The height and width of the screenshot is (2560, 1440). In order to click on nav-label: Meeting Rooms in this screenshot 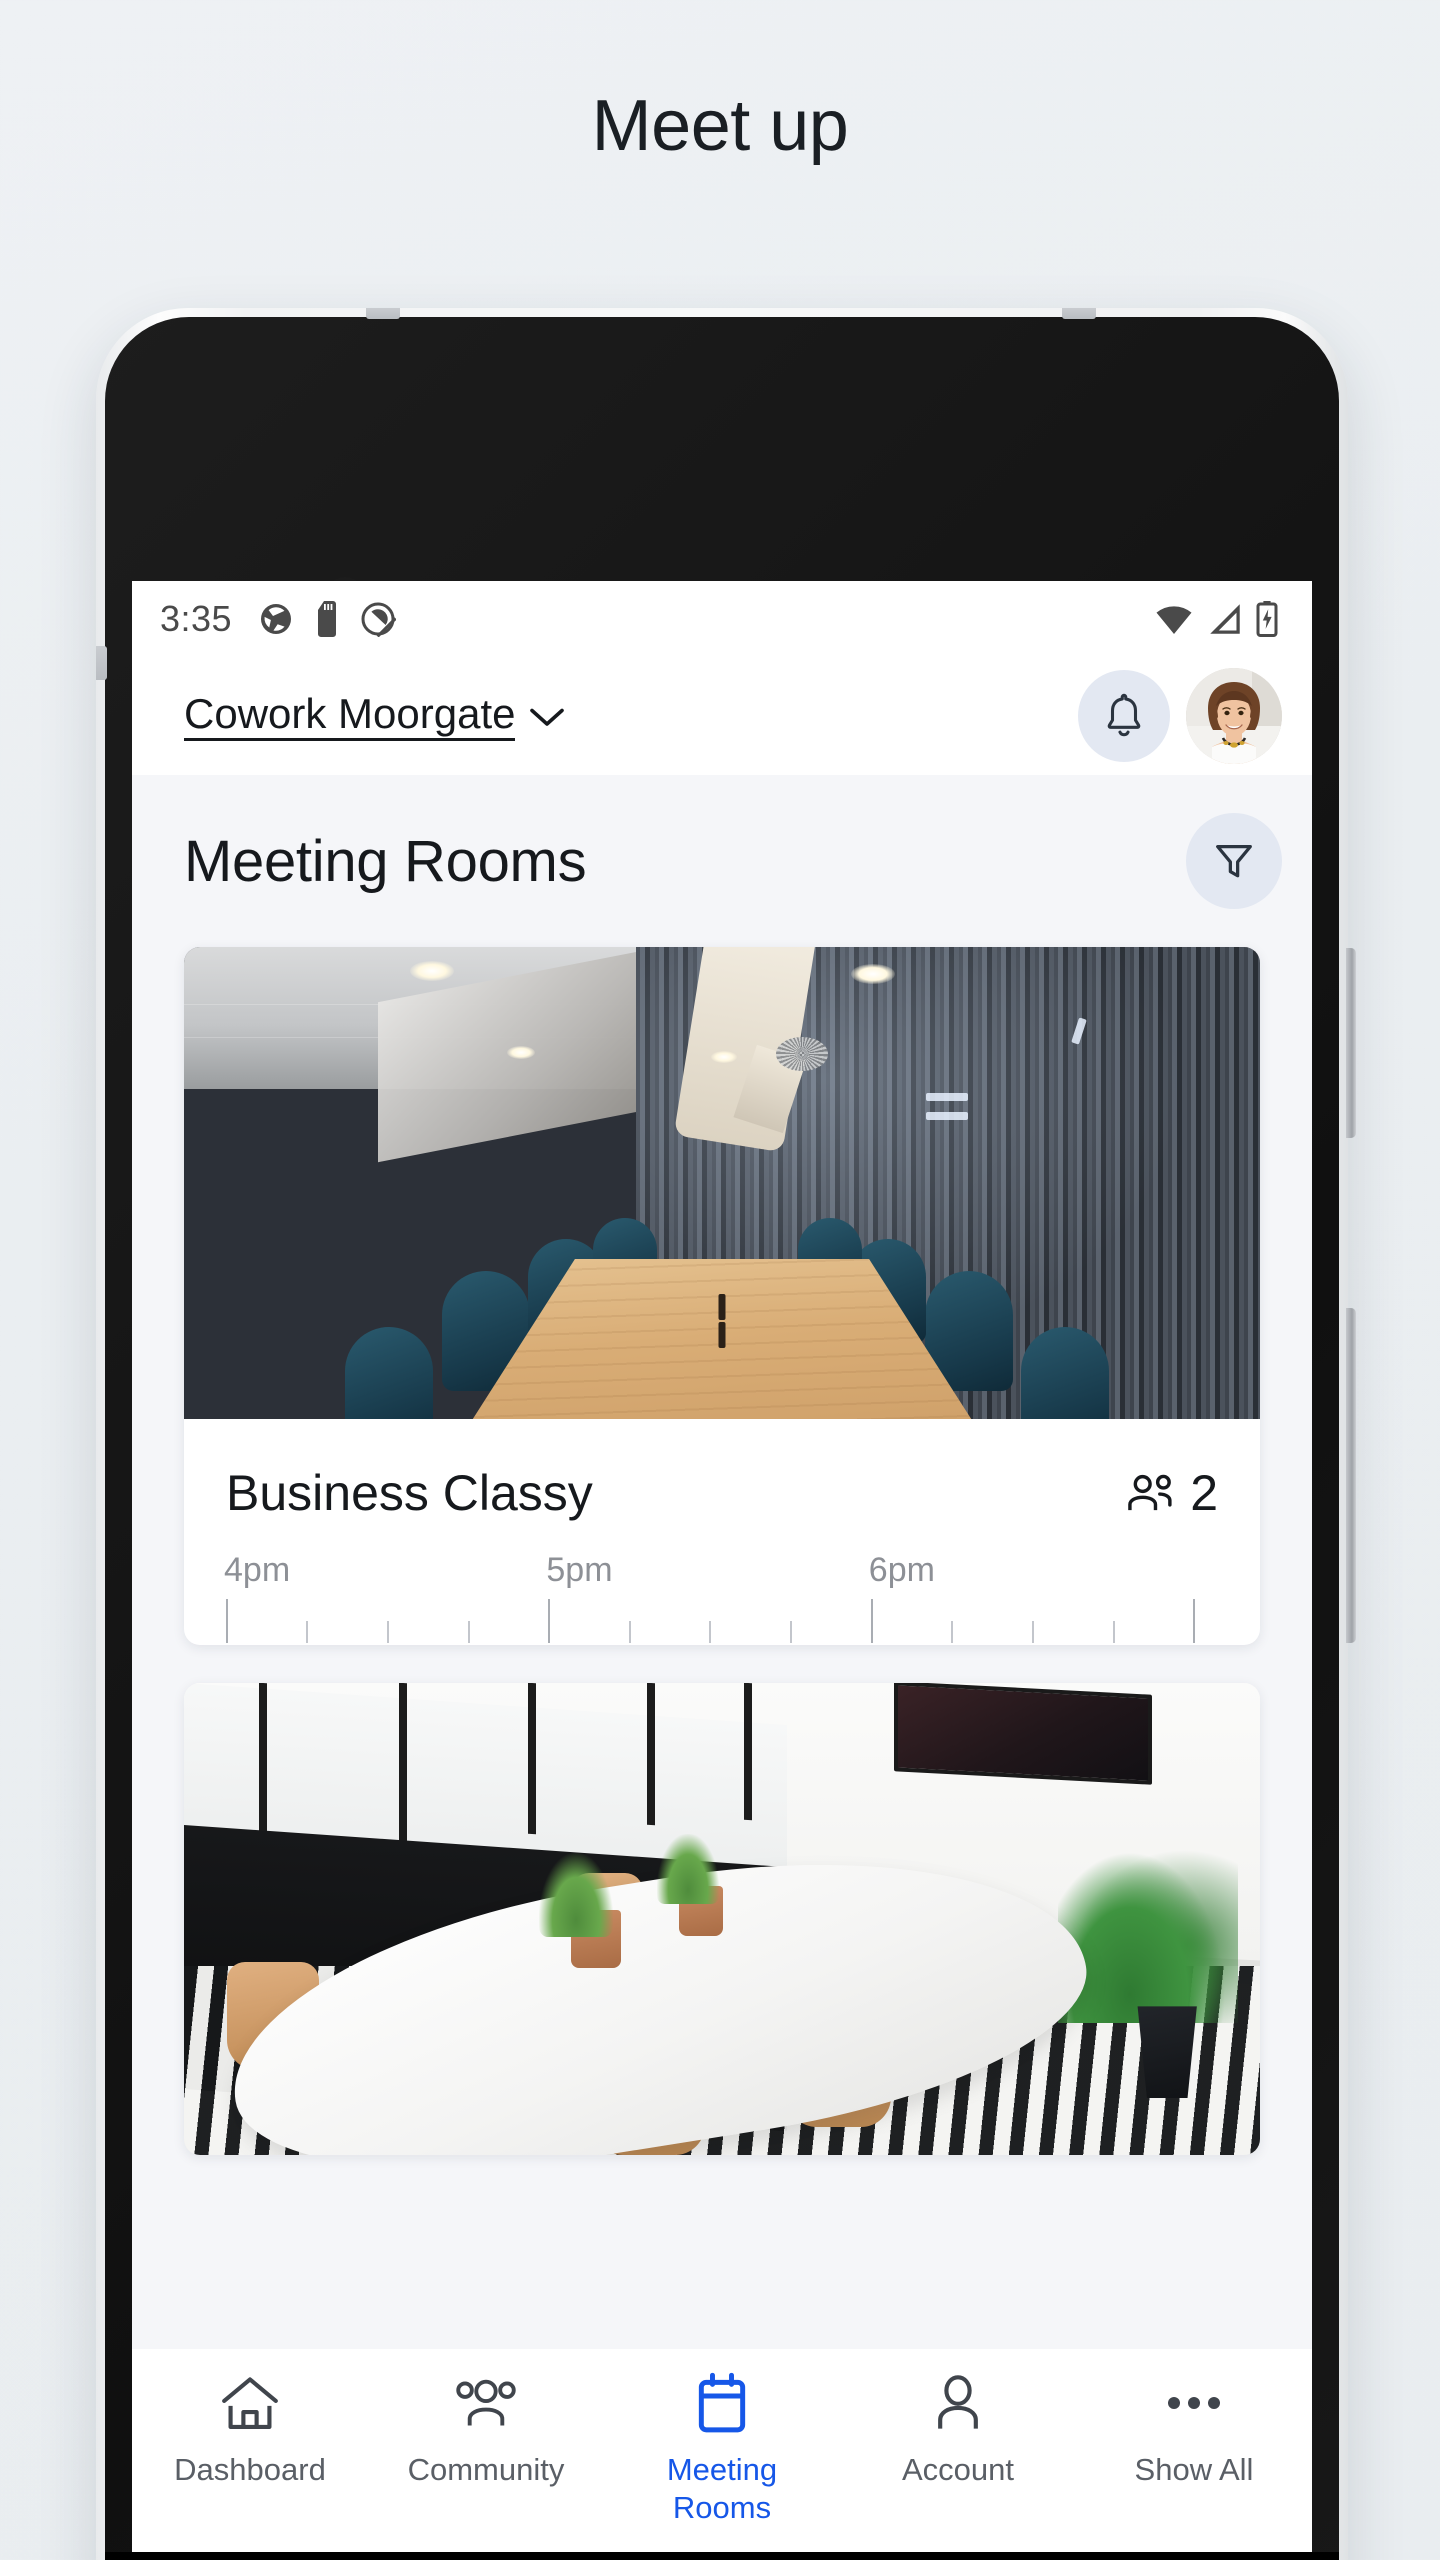, I will do `click(722, 2488)`.